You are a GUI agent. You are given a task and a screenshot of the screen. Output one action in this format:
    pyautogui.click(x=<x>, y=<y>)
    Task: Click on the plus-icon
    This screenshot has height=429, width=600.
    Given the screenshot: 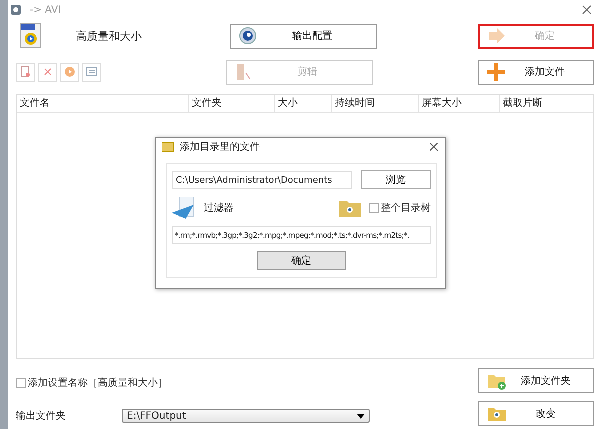 What is the action you would take?
    pyautogui.click(x=496, y=72)
    